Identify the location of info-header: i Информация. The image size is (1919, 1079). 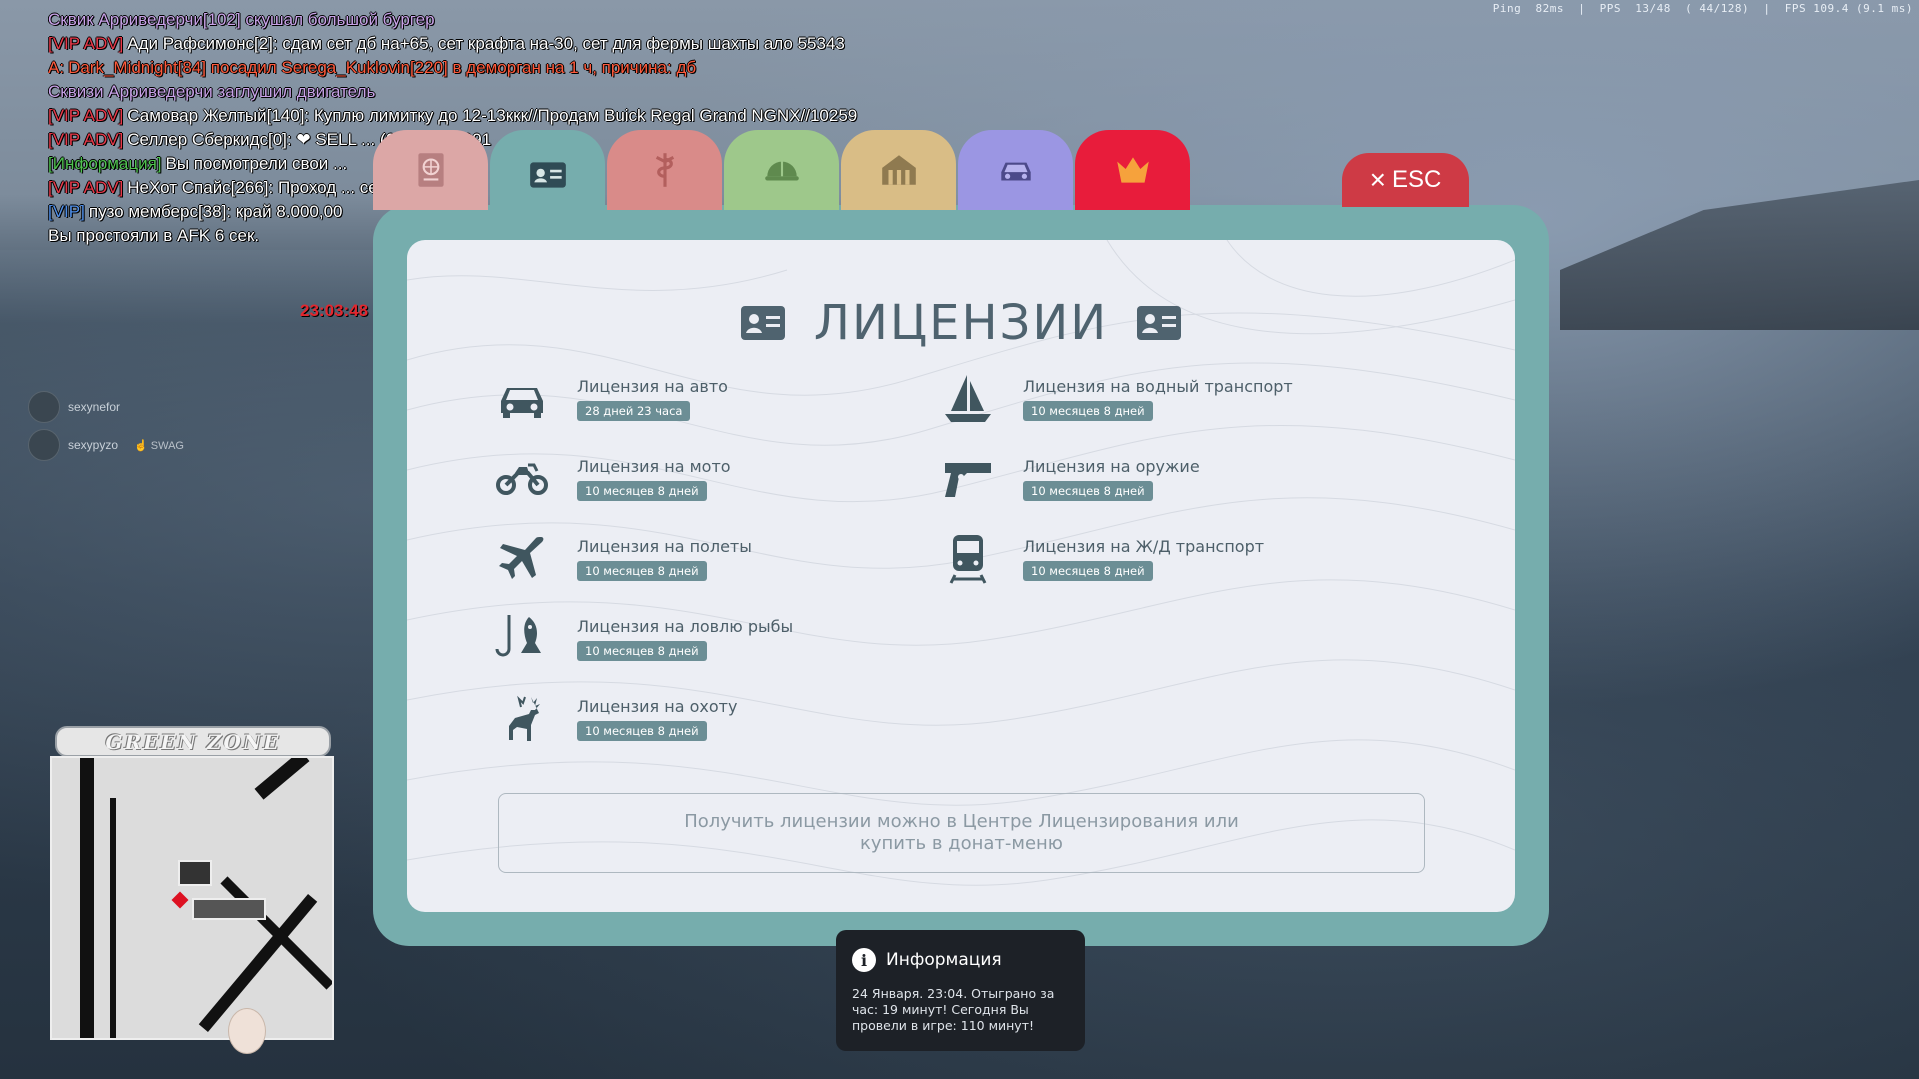
(927, 960).